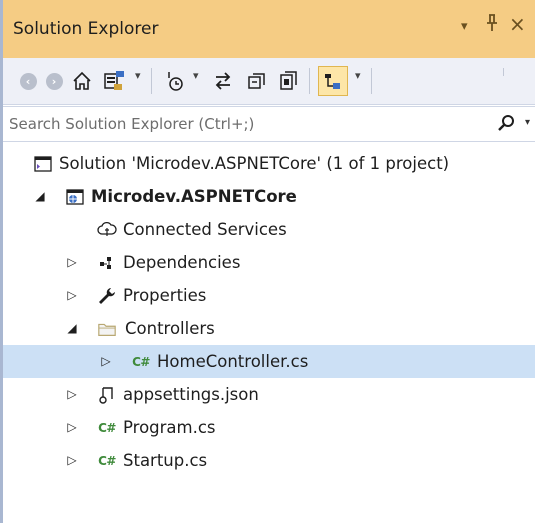 This screenshot has width=535, height=523. What do you see at coordinates (170, 328) in the screenshot?
I see `tree-item-label: Controllers` at bounding box center [170, 328].